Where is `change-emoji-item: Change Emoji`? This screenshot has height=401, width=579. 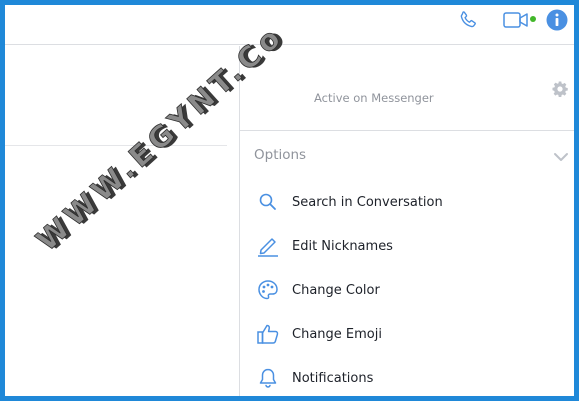 change-emoji-item: Change Emoji is located at coordinates (407, 334).